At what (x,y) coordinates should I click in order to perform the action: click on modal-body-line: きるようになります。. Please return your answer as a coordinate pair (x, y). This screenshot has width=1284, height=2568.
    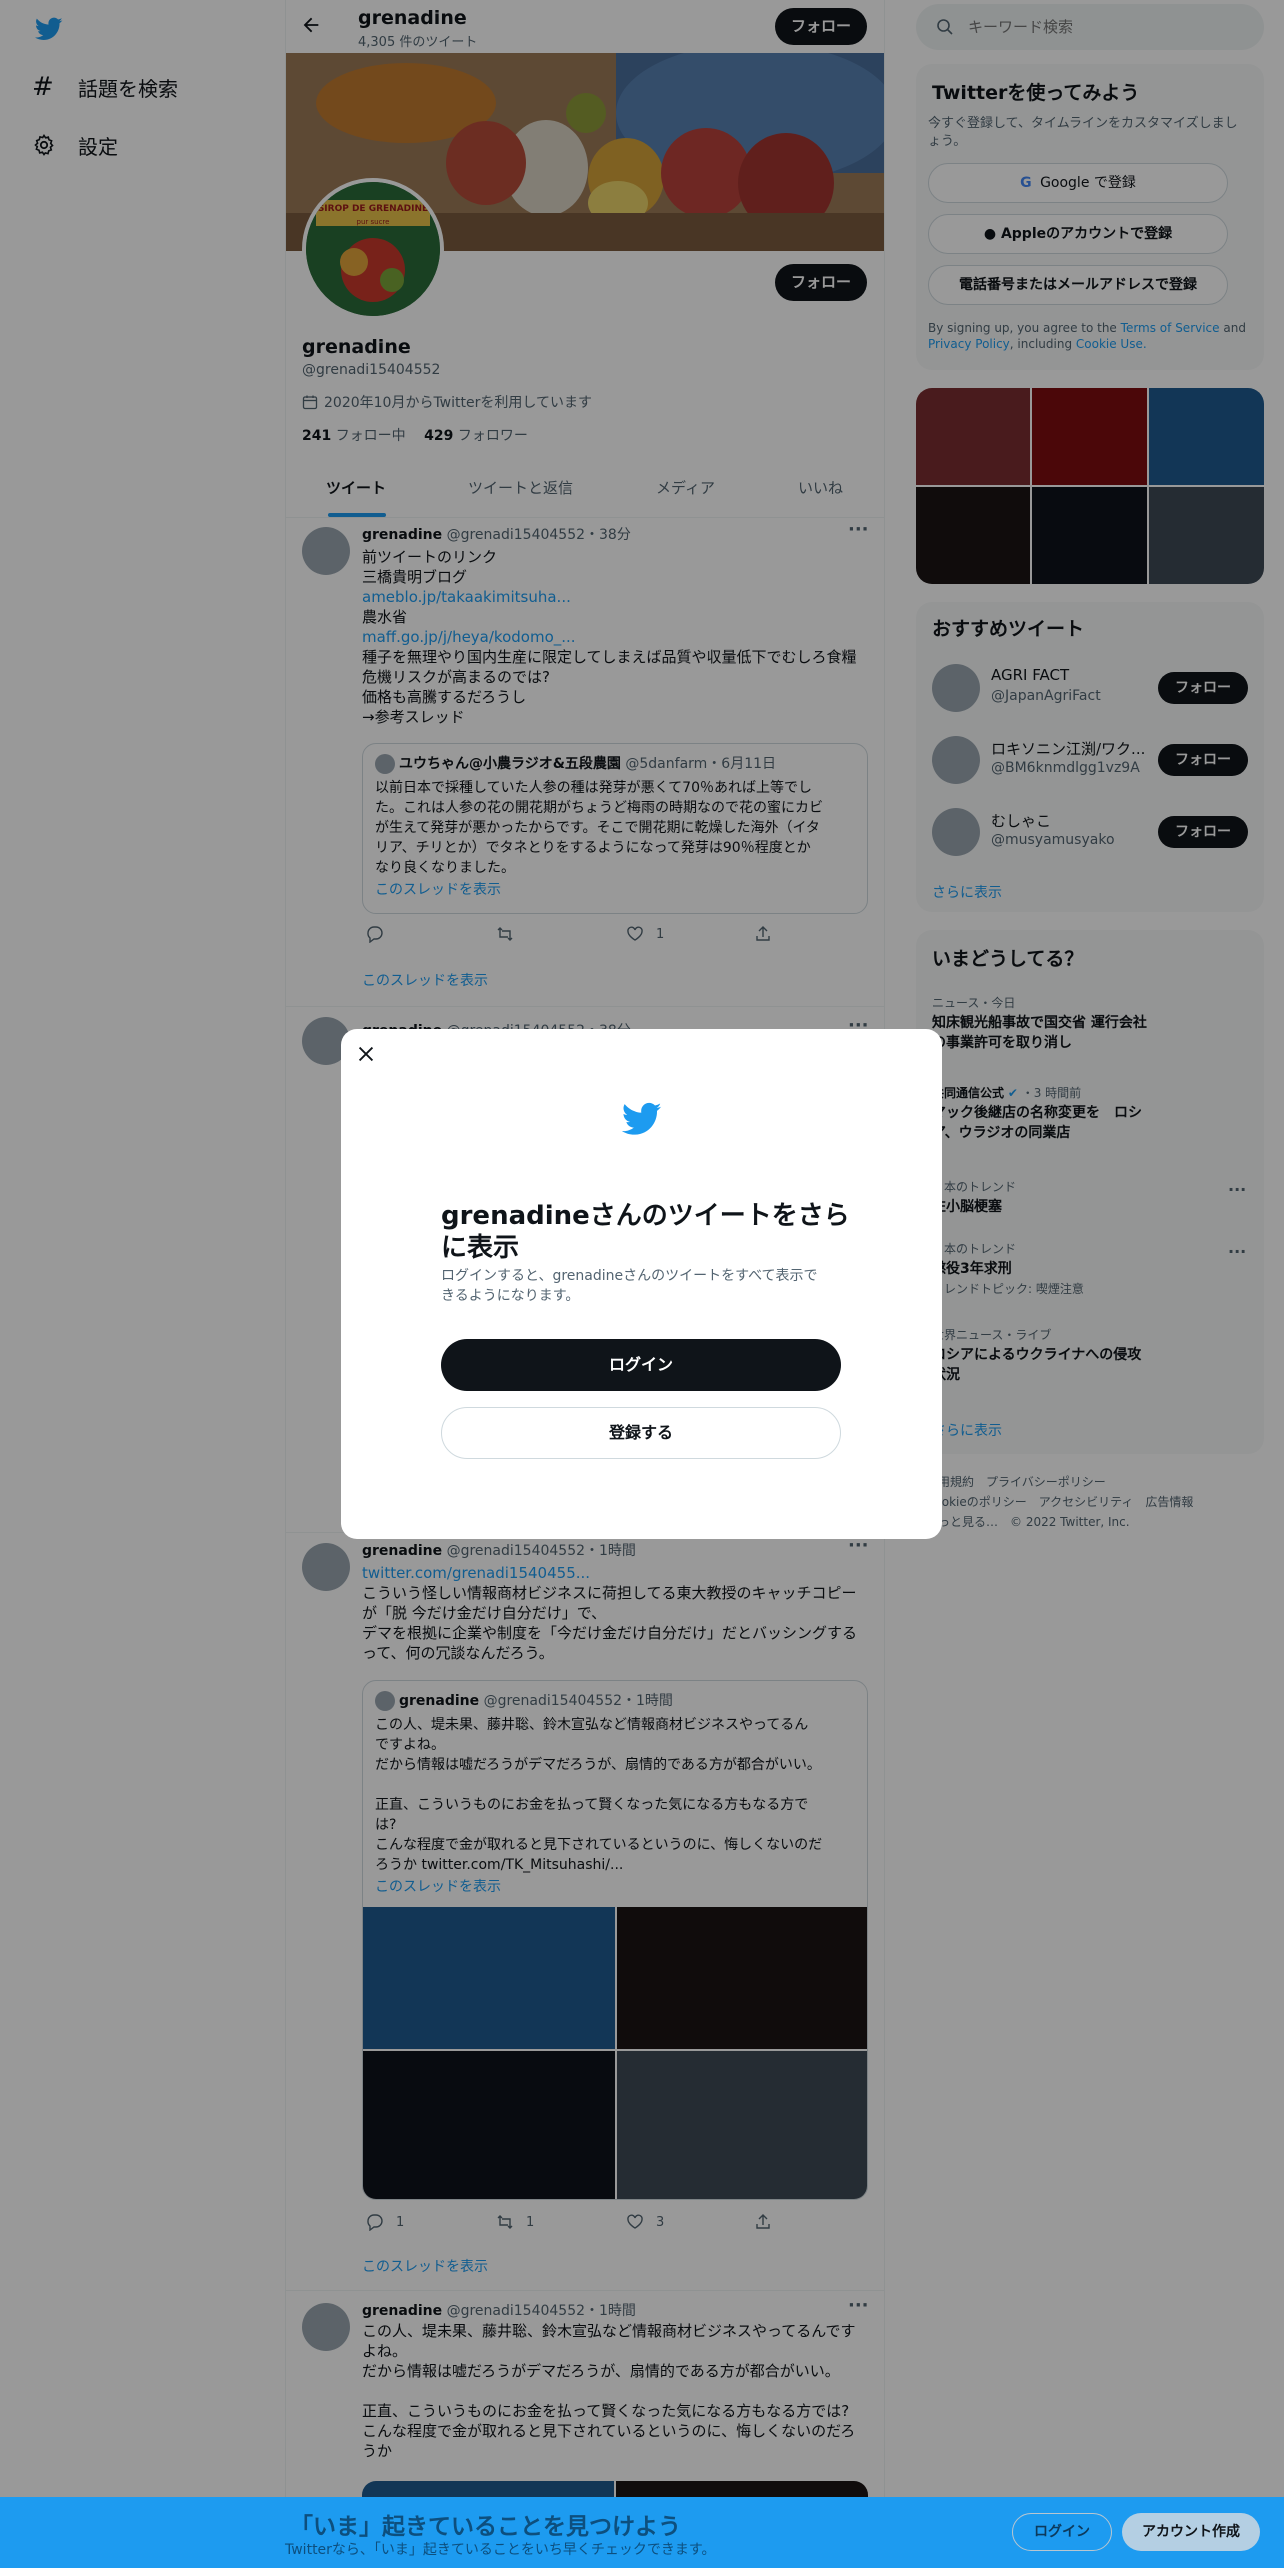
    Looking at the image, I should click on (510, 1296).